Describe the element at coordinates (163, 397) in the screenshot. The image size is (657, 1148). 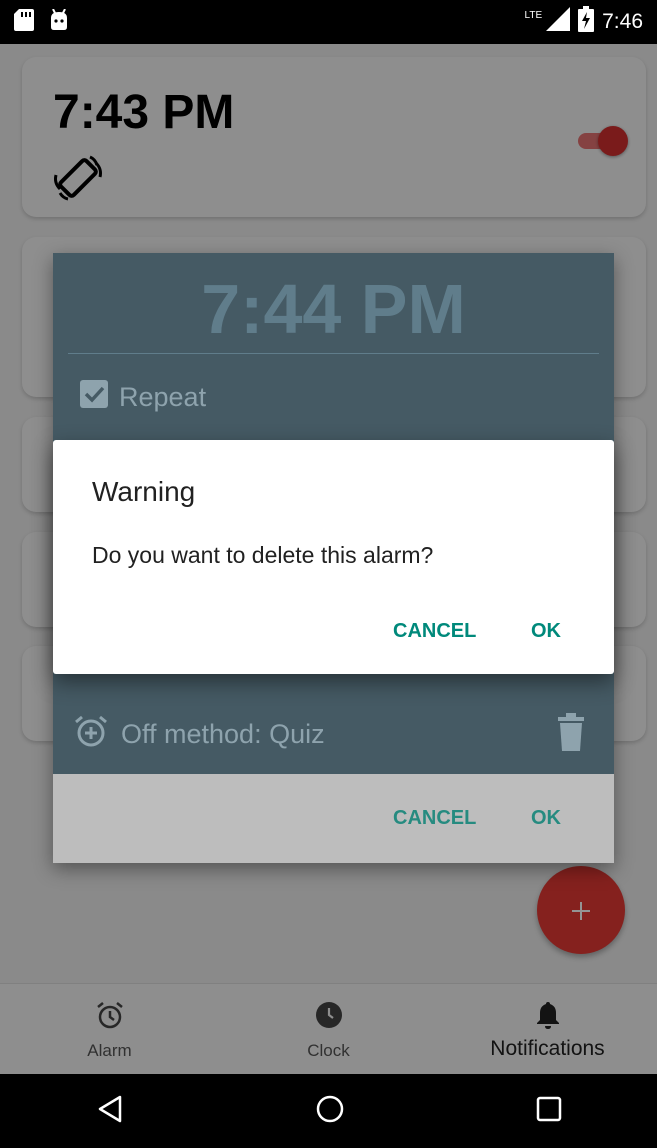
I see `repeat-label: Repeat` at that location.